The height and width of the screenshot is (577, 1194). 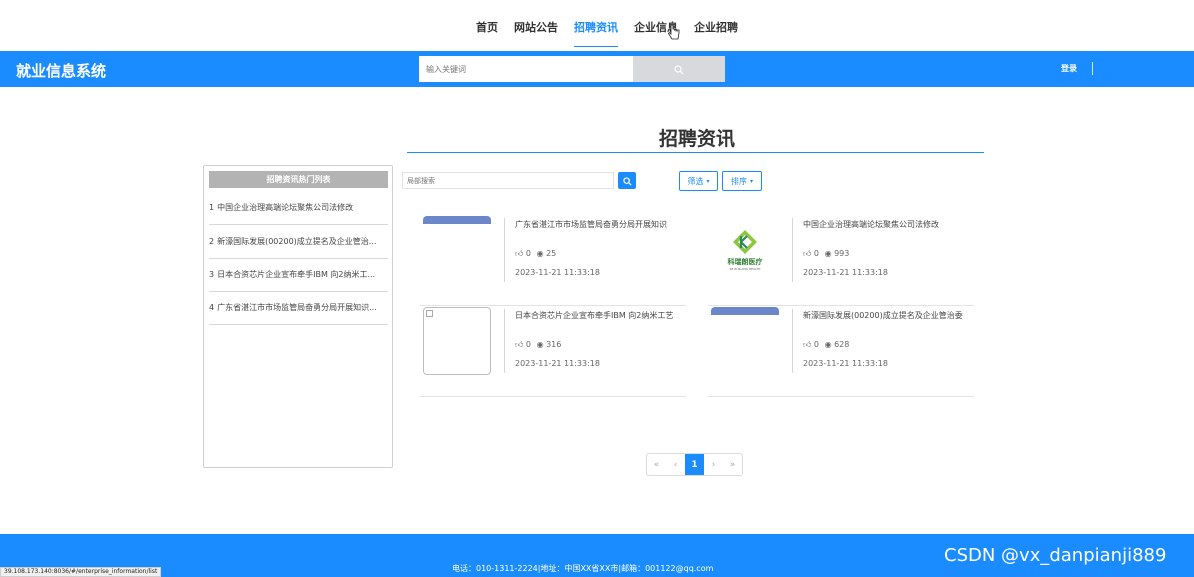 I want to click on card-stats: 👍︎ 0 ◉ 25, so click(x=535, y=254).